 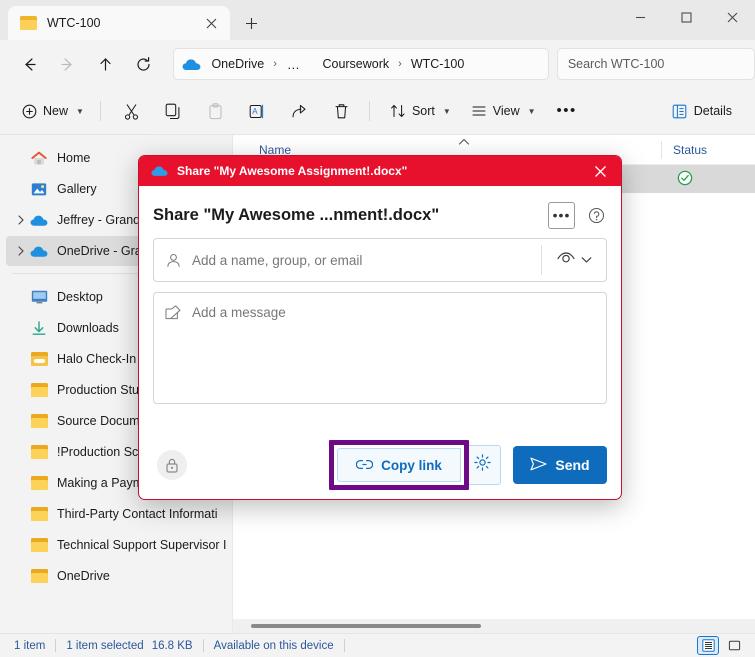 What do you see at coordinates (68, 64) in the screenshot?
I see `forward-arrow-icon` at bounding box center [68, 64].